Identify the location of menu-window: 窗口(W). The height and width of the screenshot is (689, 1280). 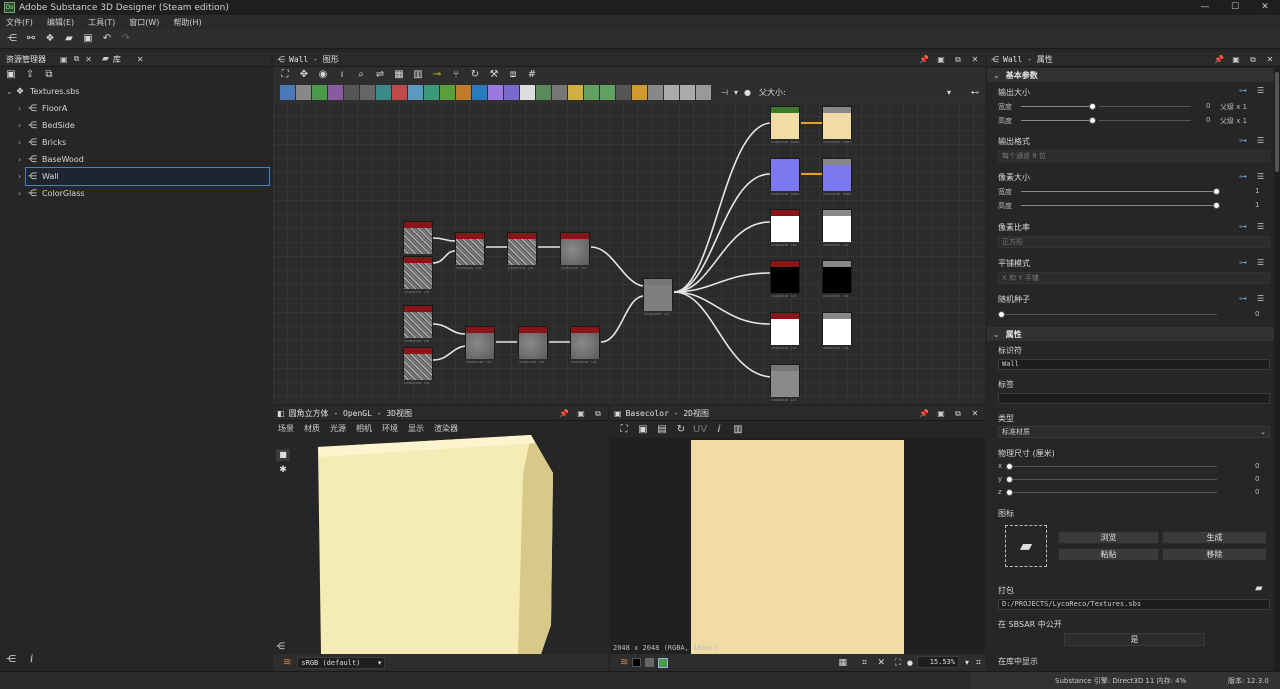
(144, 22).